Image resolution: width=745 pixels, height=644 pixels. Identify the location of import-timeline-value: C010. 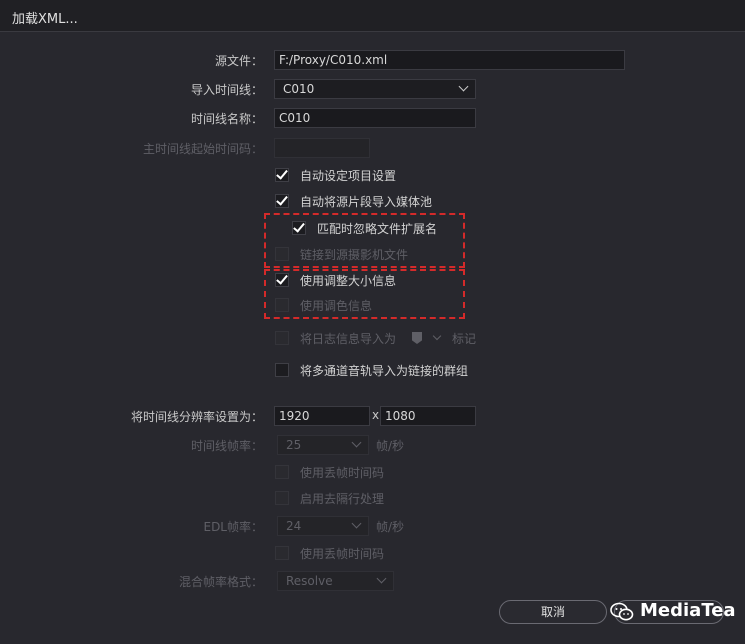
(299, 89).